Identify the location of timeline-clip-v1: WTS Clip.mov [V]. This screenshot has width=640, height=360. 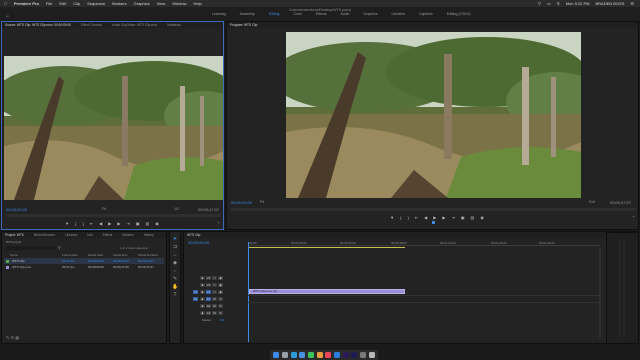
(327, 291).